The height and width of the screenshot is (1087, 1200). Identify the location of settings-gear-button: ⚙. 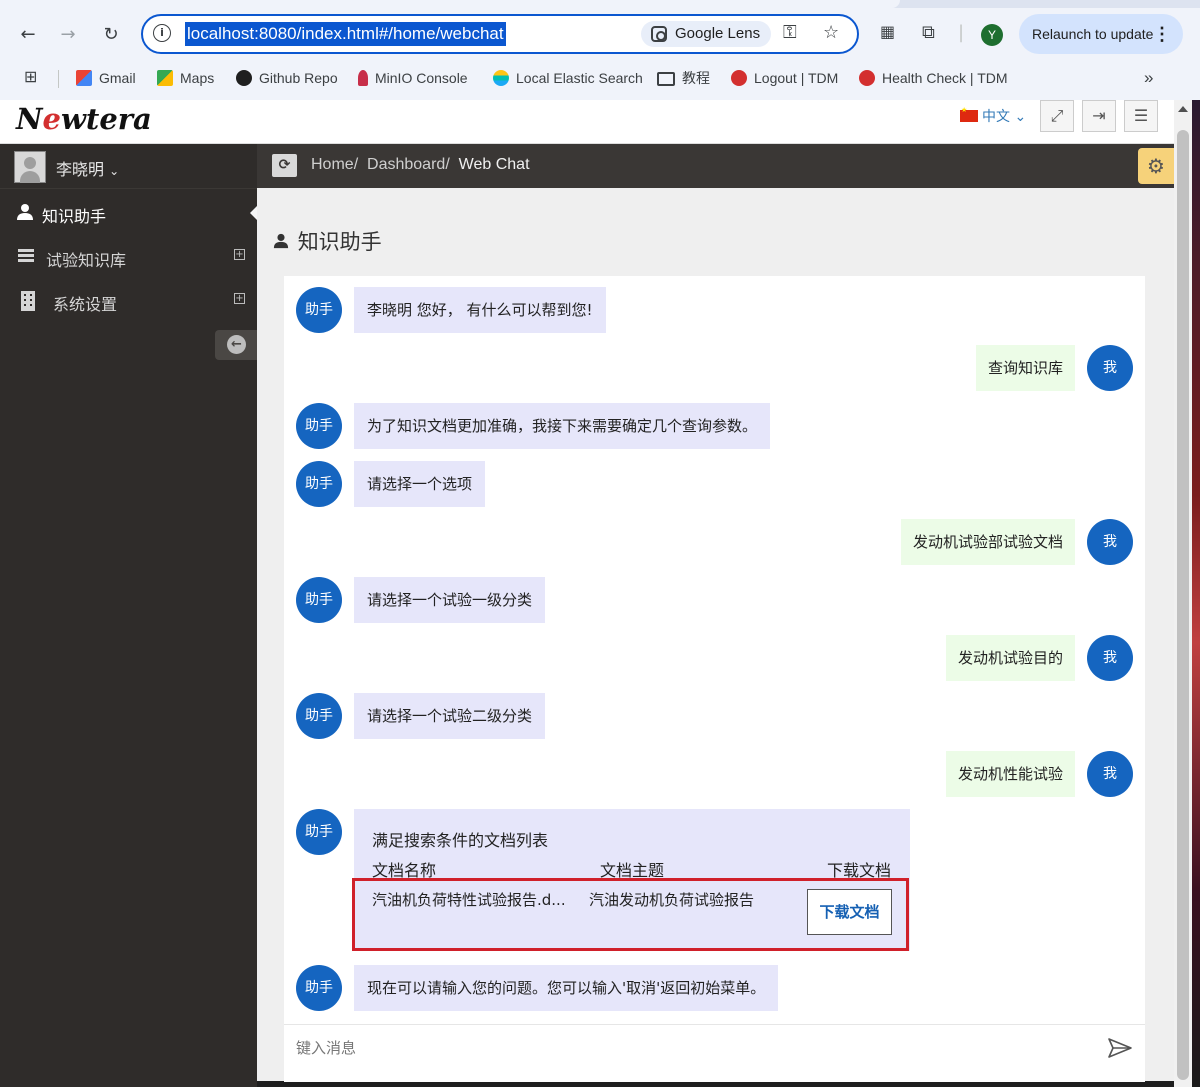
(1156, 166).